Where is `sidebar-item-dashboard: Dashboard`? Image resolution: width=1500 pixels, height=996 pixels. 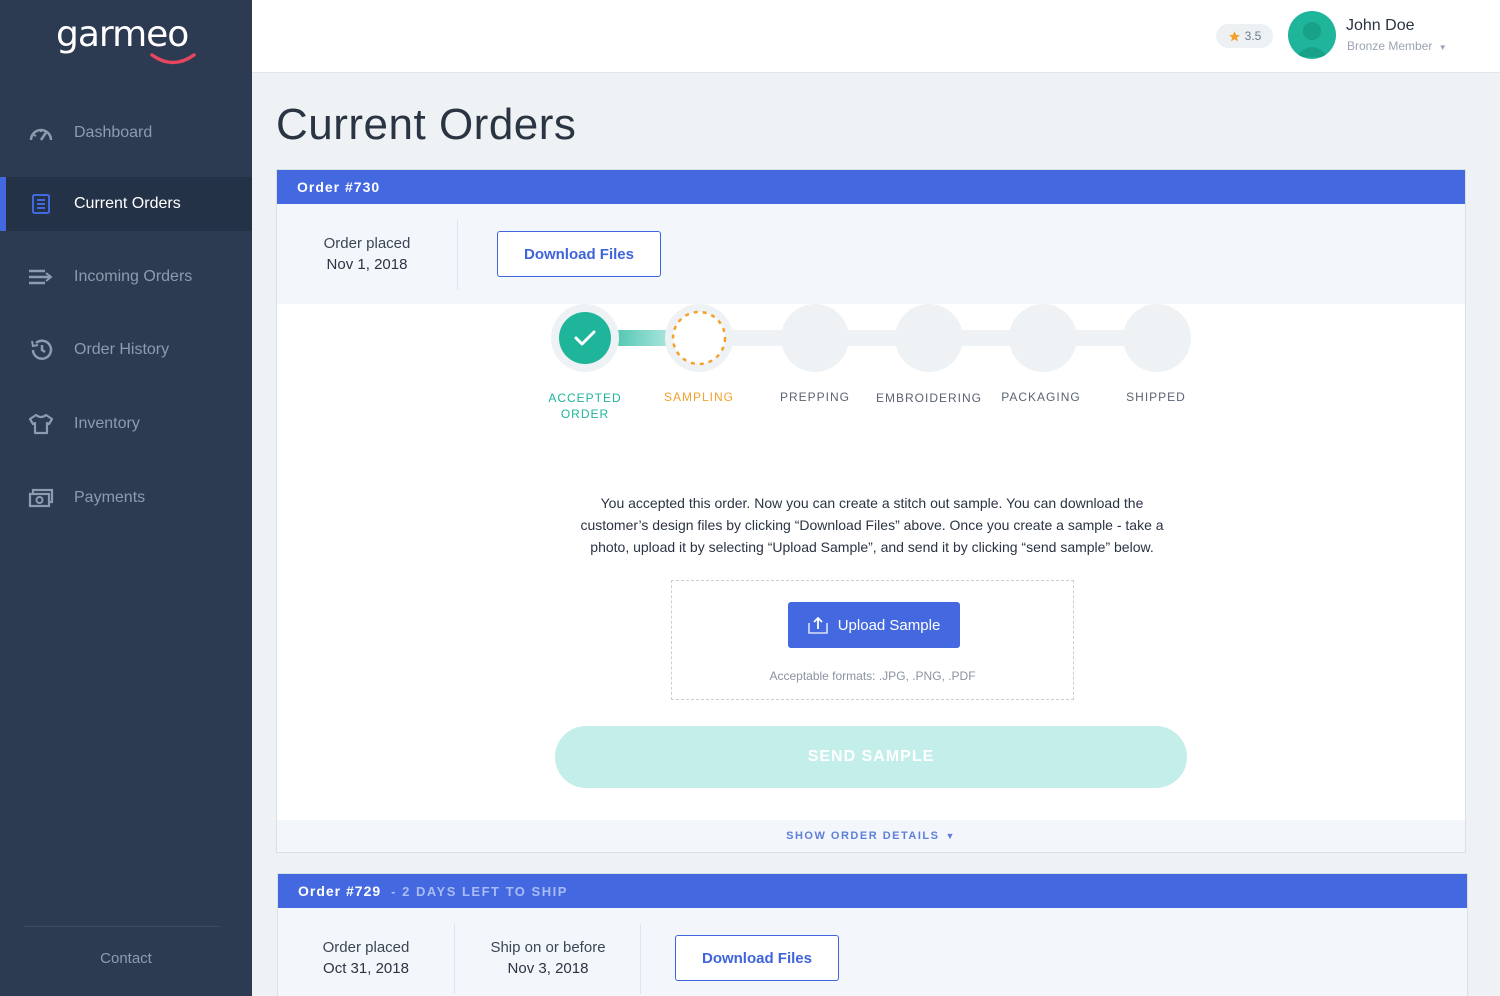 sidebar-item-dashboard: Dashboard is located at coordinates (126, 133).